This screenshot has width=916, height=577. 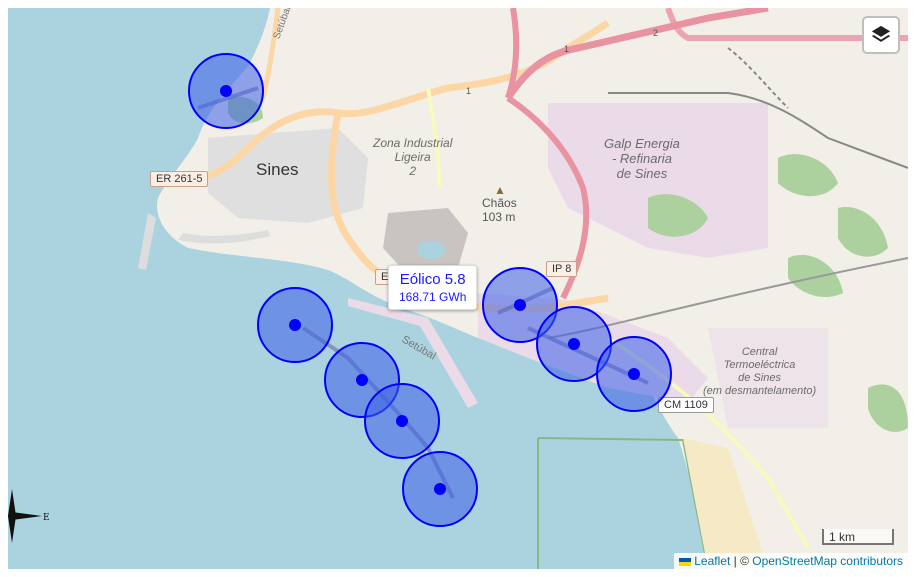 I want to click on wind-site-4-marker, so click(x=402, y=421).